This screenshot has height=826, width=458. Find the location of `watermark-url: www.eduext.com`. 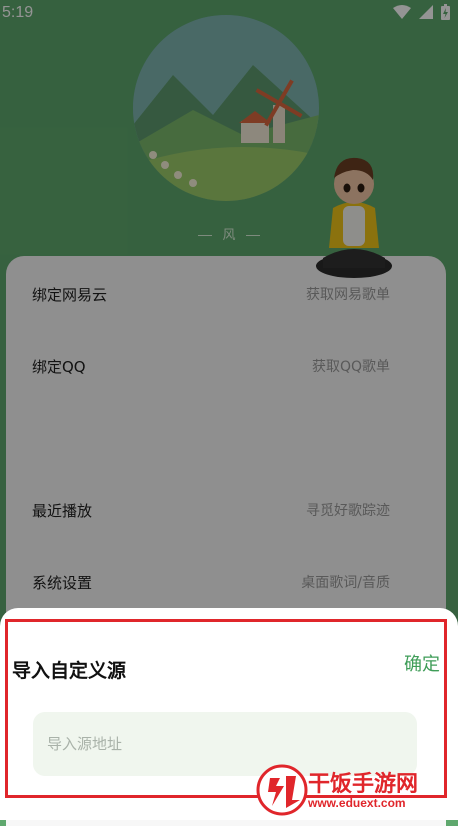

watermark-url: www.eduext.com is located at coordinates (357, 803).